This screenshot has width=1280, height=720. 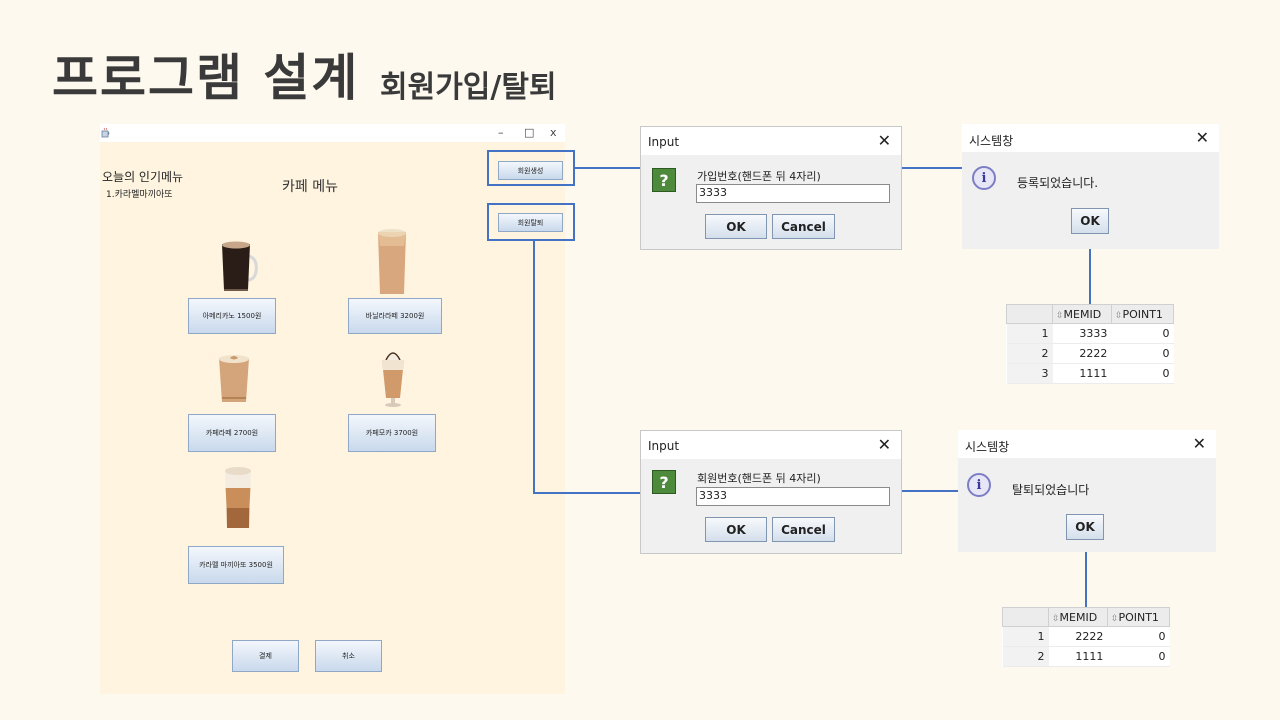 I want to click on slide-subtitle: 회원가입/탈퇴, so click(x=468, y=87).